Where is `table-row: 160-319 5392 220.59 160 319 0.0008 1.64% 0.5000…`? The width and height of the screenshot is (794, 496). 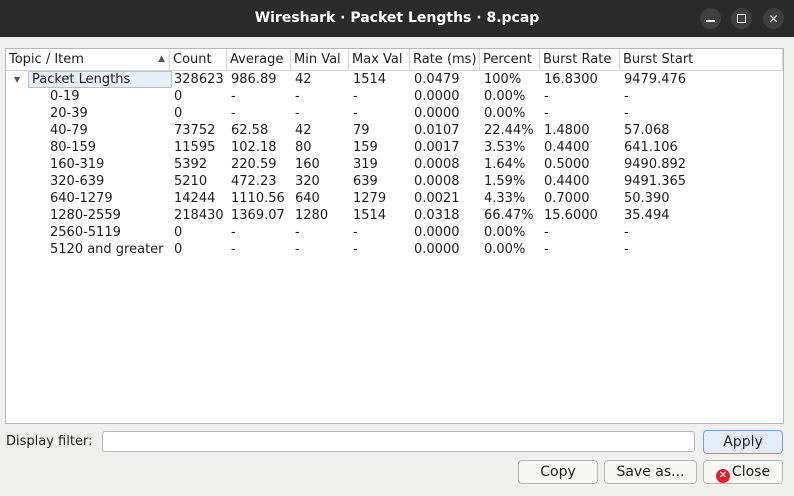 table-row: 160-319 5392 220.59 160 319 0.0008 1.64% 0.5000… is located at coordinates (394, 164).